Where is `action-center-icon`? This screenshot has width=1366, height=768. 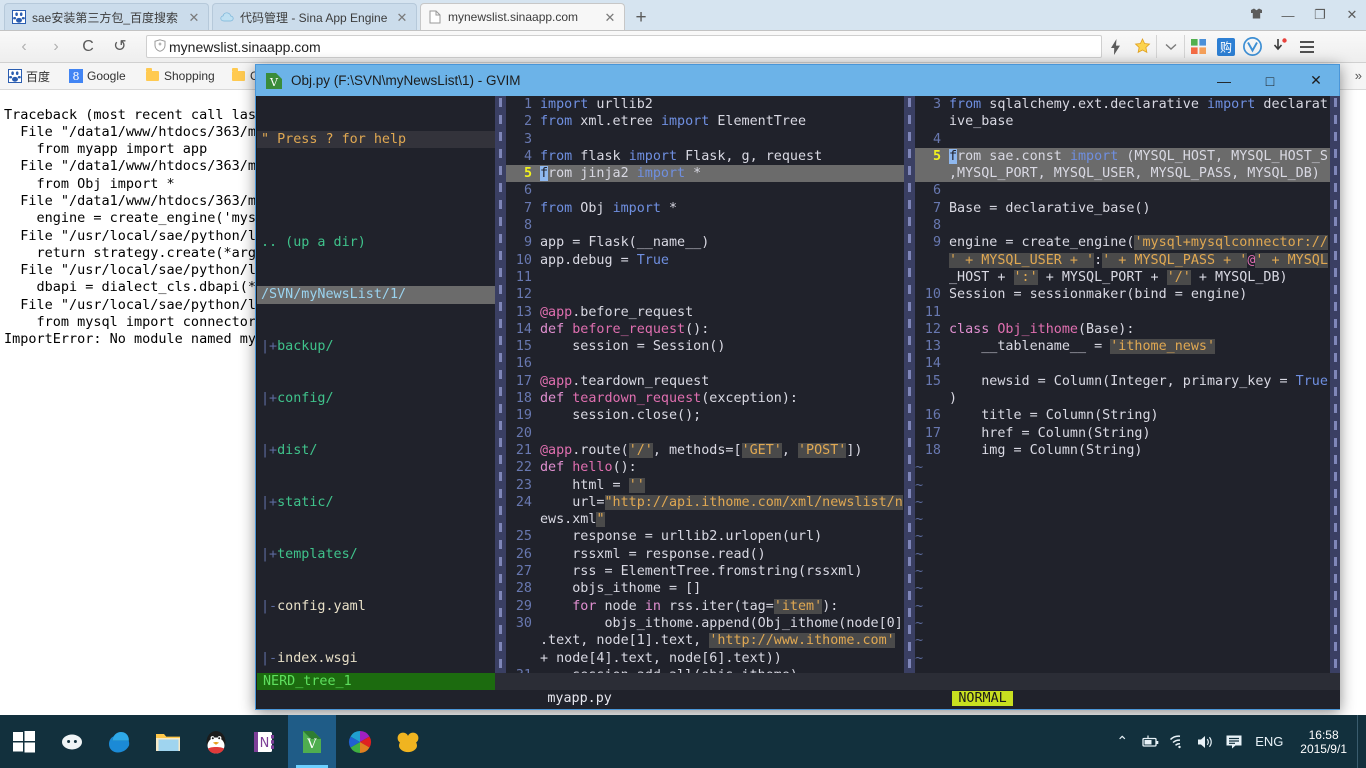
action-center-icon is located at coordinates (1234, 741).